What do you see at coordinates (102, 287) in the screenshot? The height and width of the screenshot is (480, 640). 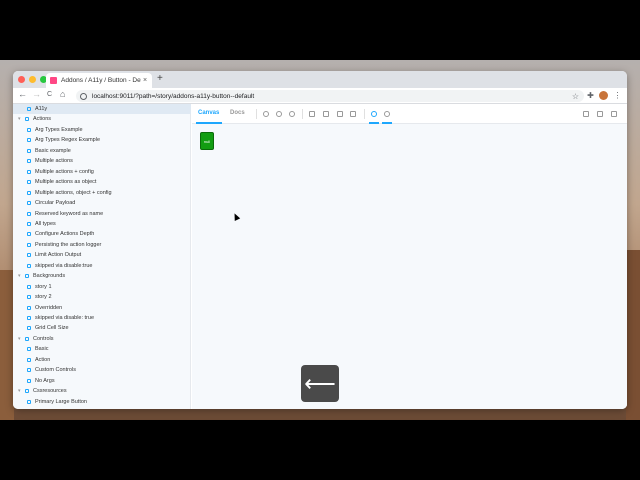 I see `sidebar-story: story 1` at bounding box center [102, 287].